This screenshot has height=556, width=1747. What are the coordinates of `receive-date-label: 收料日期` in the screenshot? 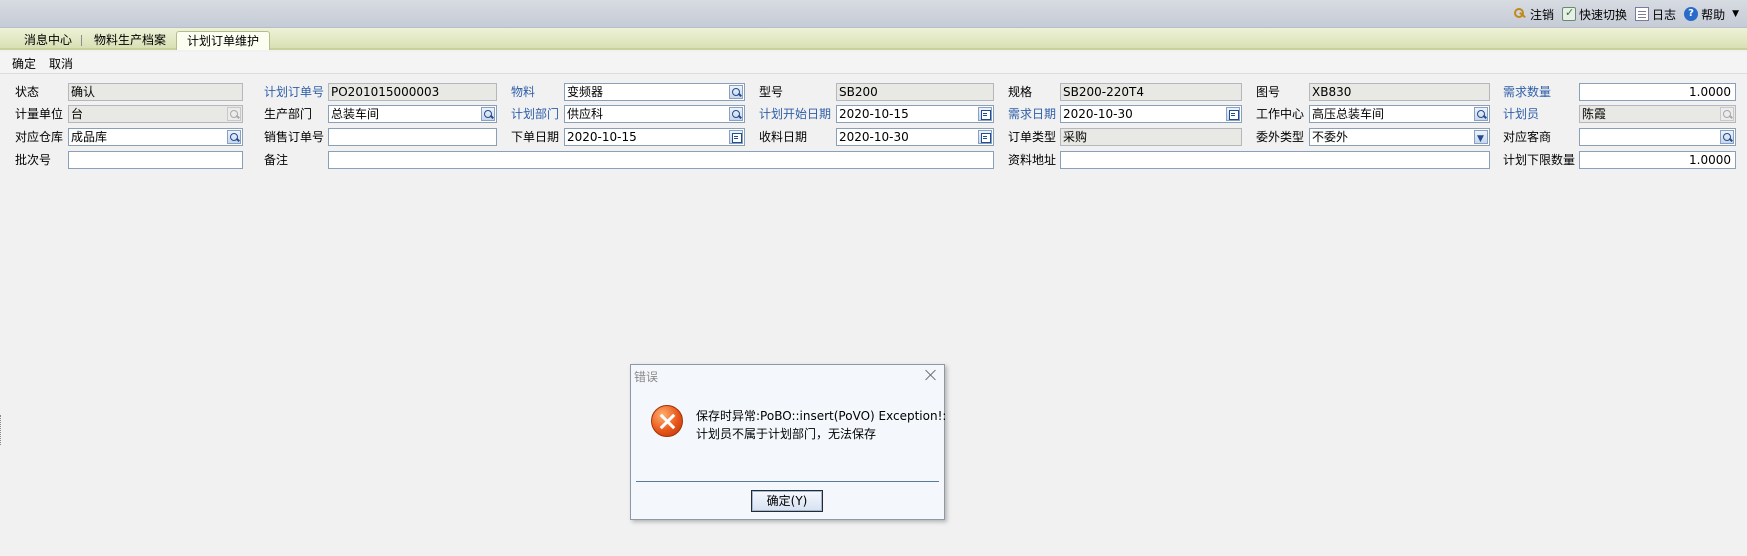 It's located at (783, 137).